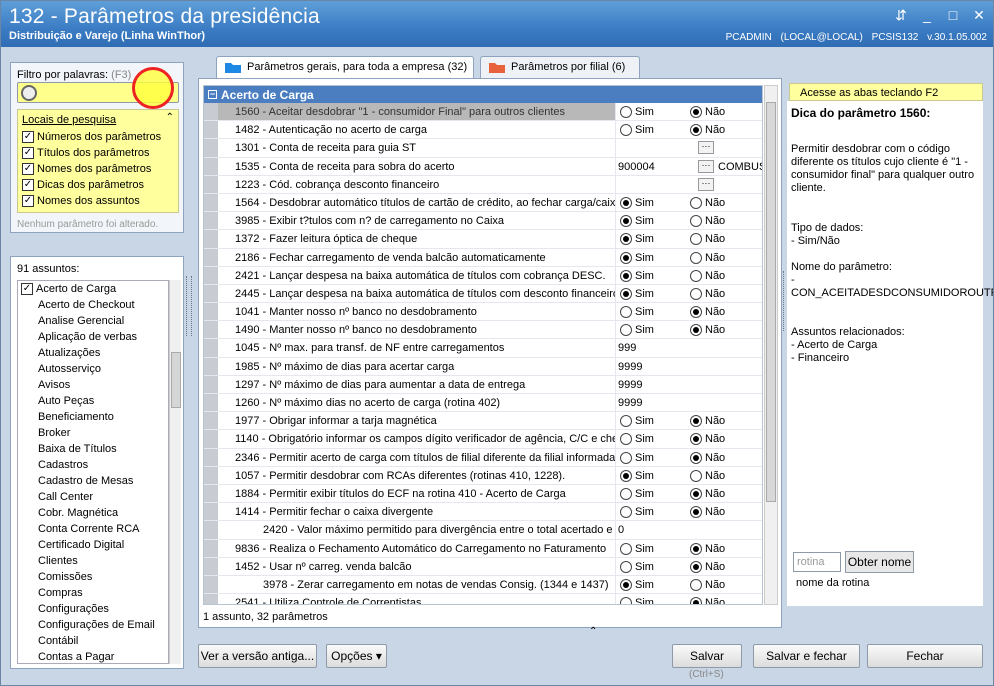  Describe the element at coordinates (212, 94) in the screenshot. I see `collapse-icon: −` at that location.